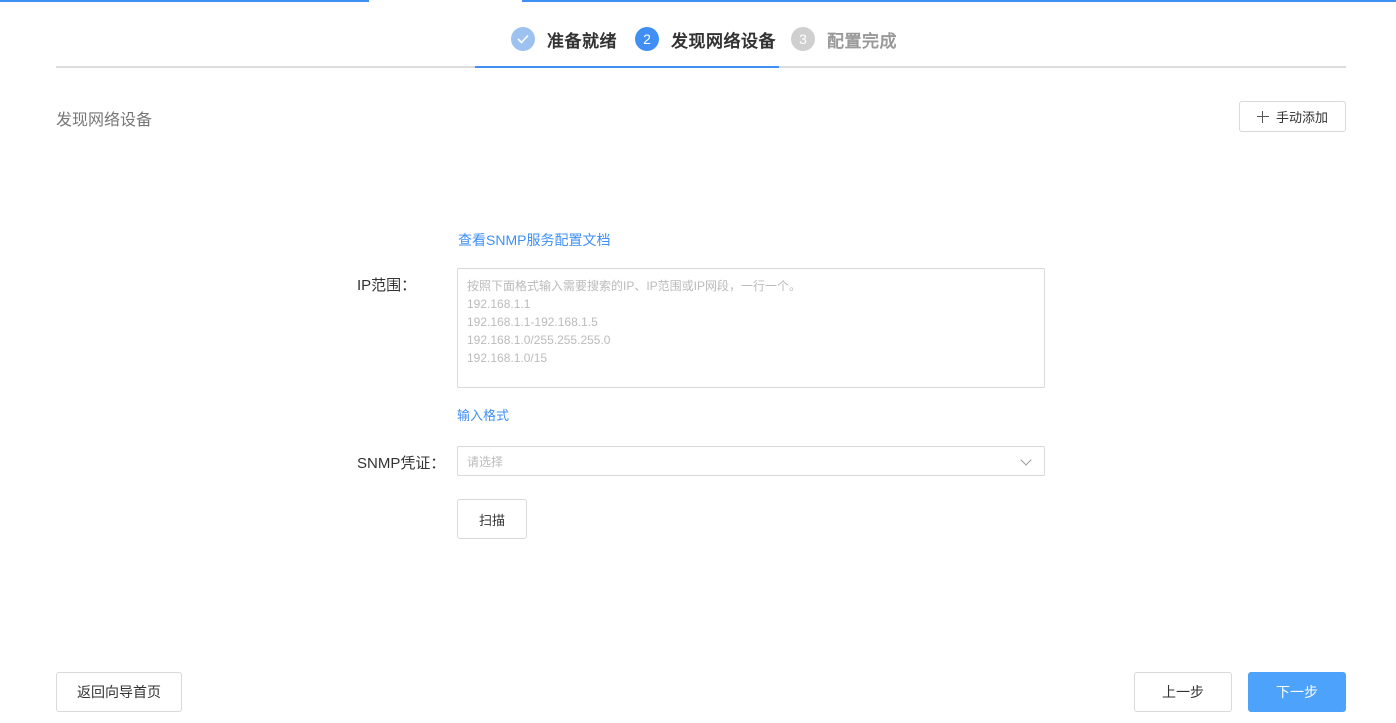 The image size is (1396, 723). Describe the element at coordinates (483, 414) in the screenshot. I see `input-format-link: 输入格式` at that location.